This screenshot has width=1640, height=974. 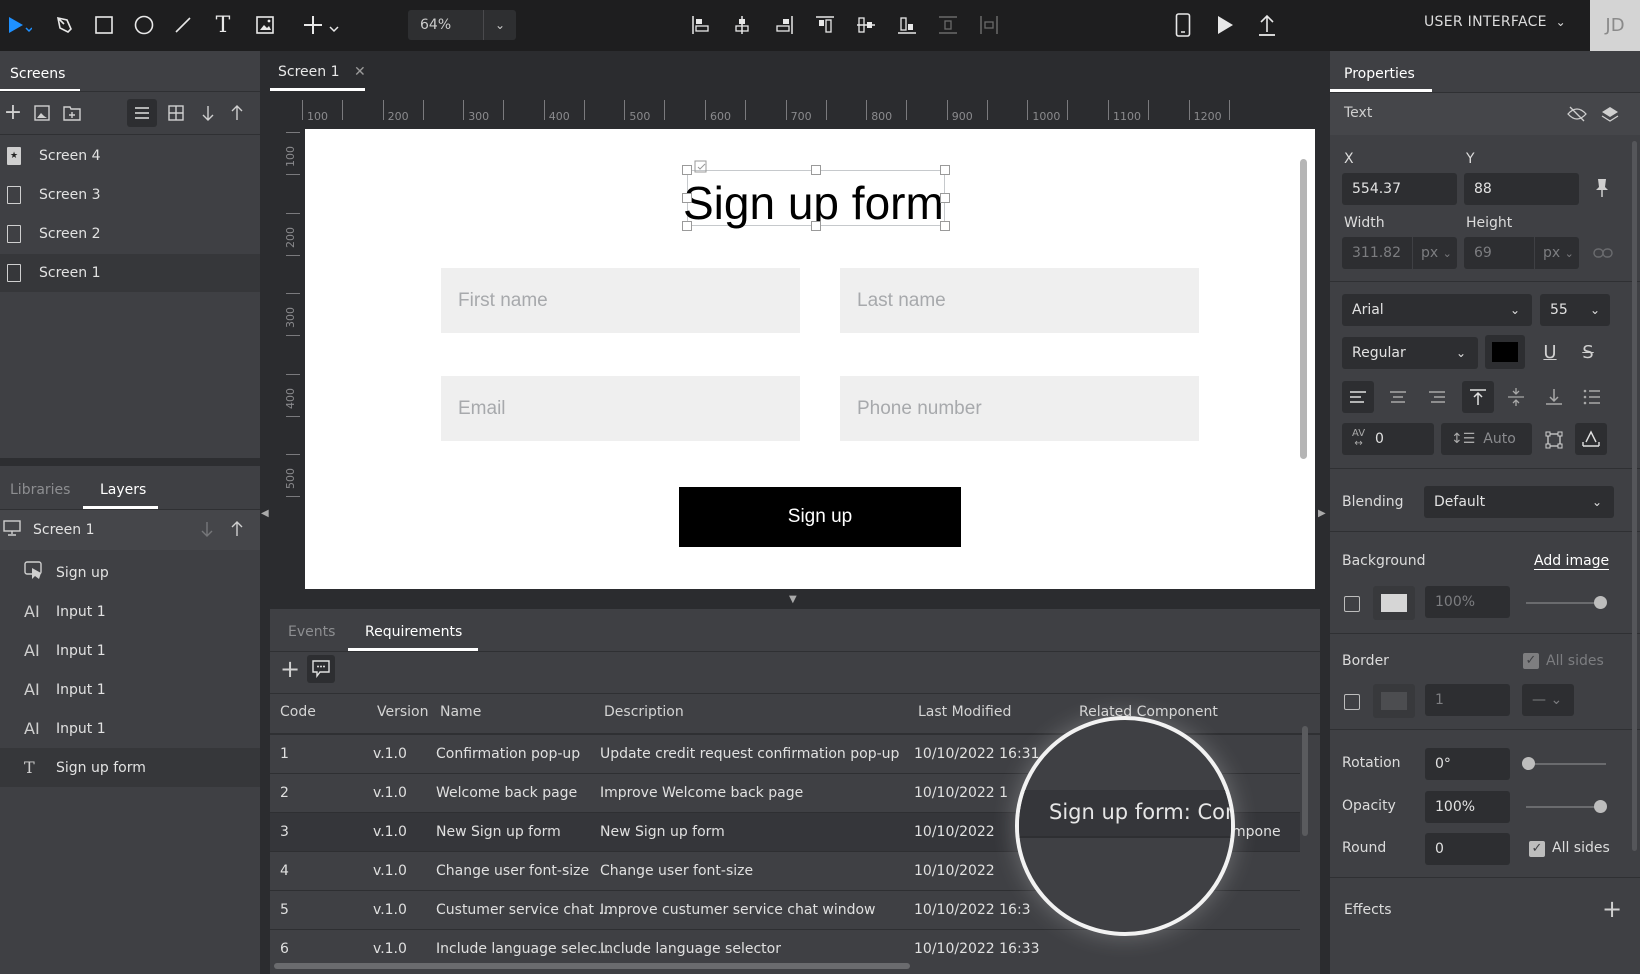 What do you see at coordinates (265, 513) in the screenshot?
I see `collapse-left-icon: ◀` at bounding box center [265, 513].